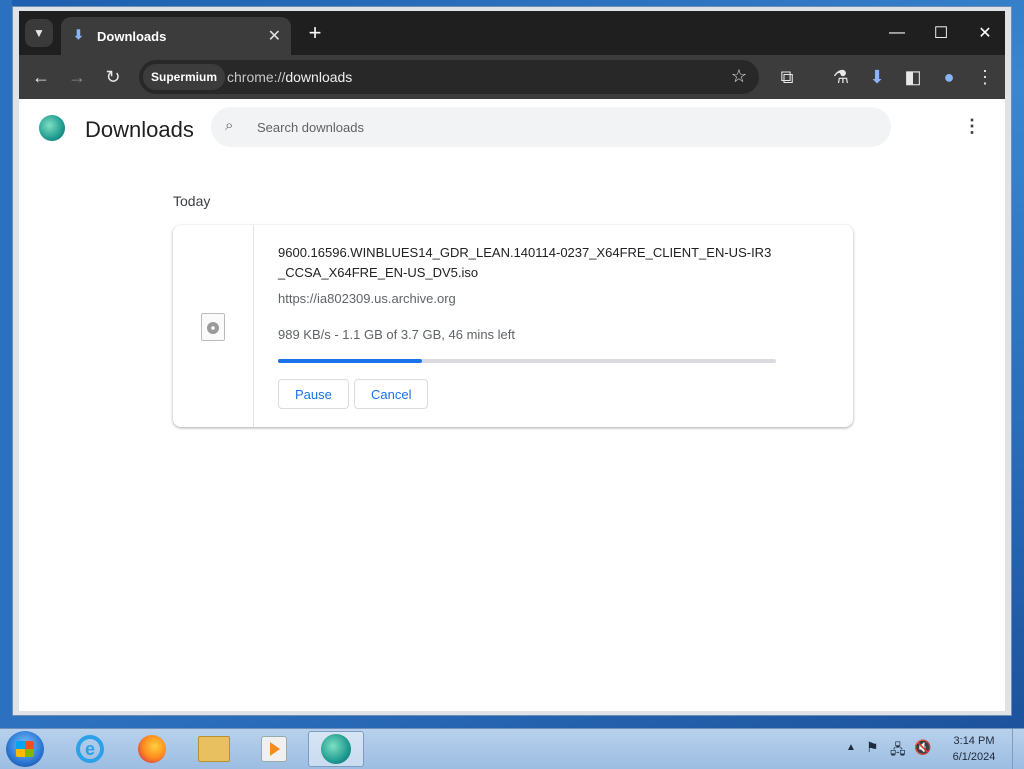 The height and width of the screenshot is (769, 1024). I want to click on start-button, so click(25, 749).